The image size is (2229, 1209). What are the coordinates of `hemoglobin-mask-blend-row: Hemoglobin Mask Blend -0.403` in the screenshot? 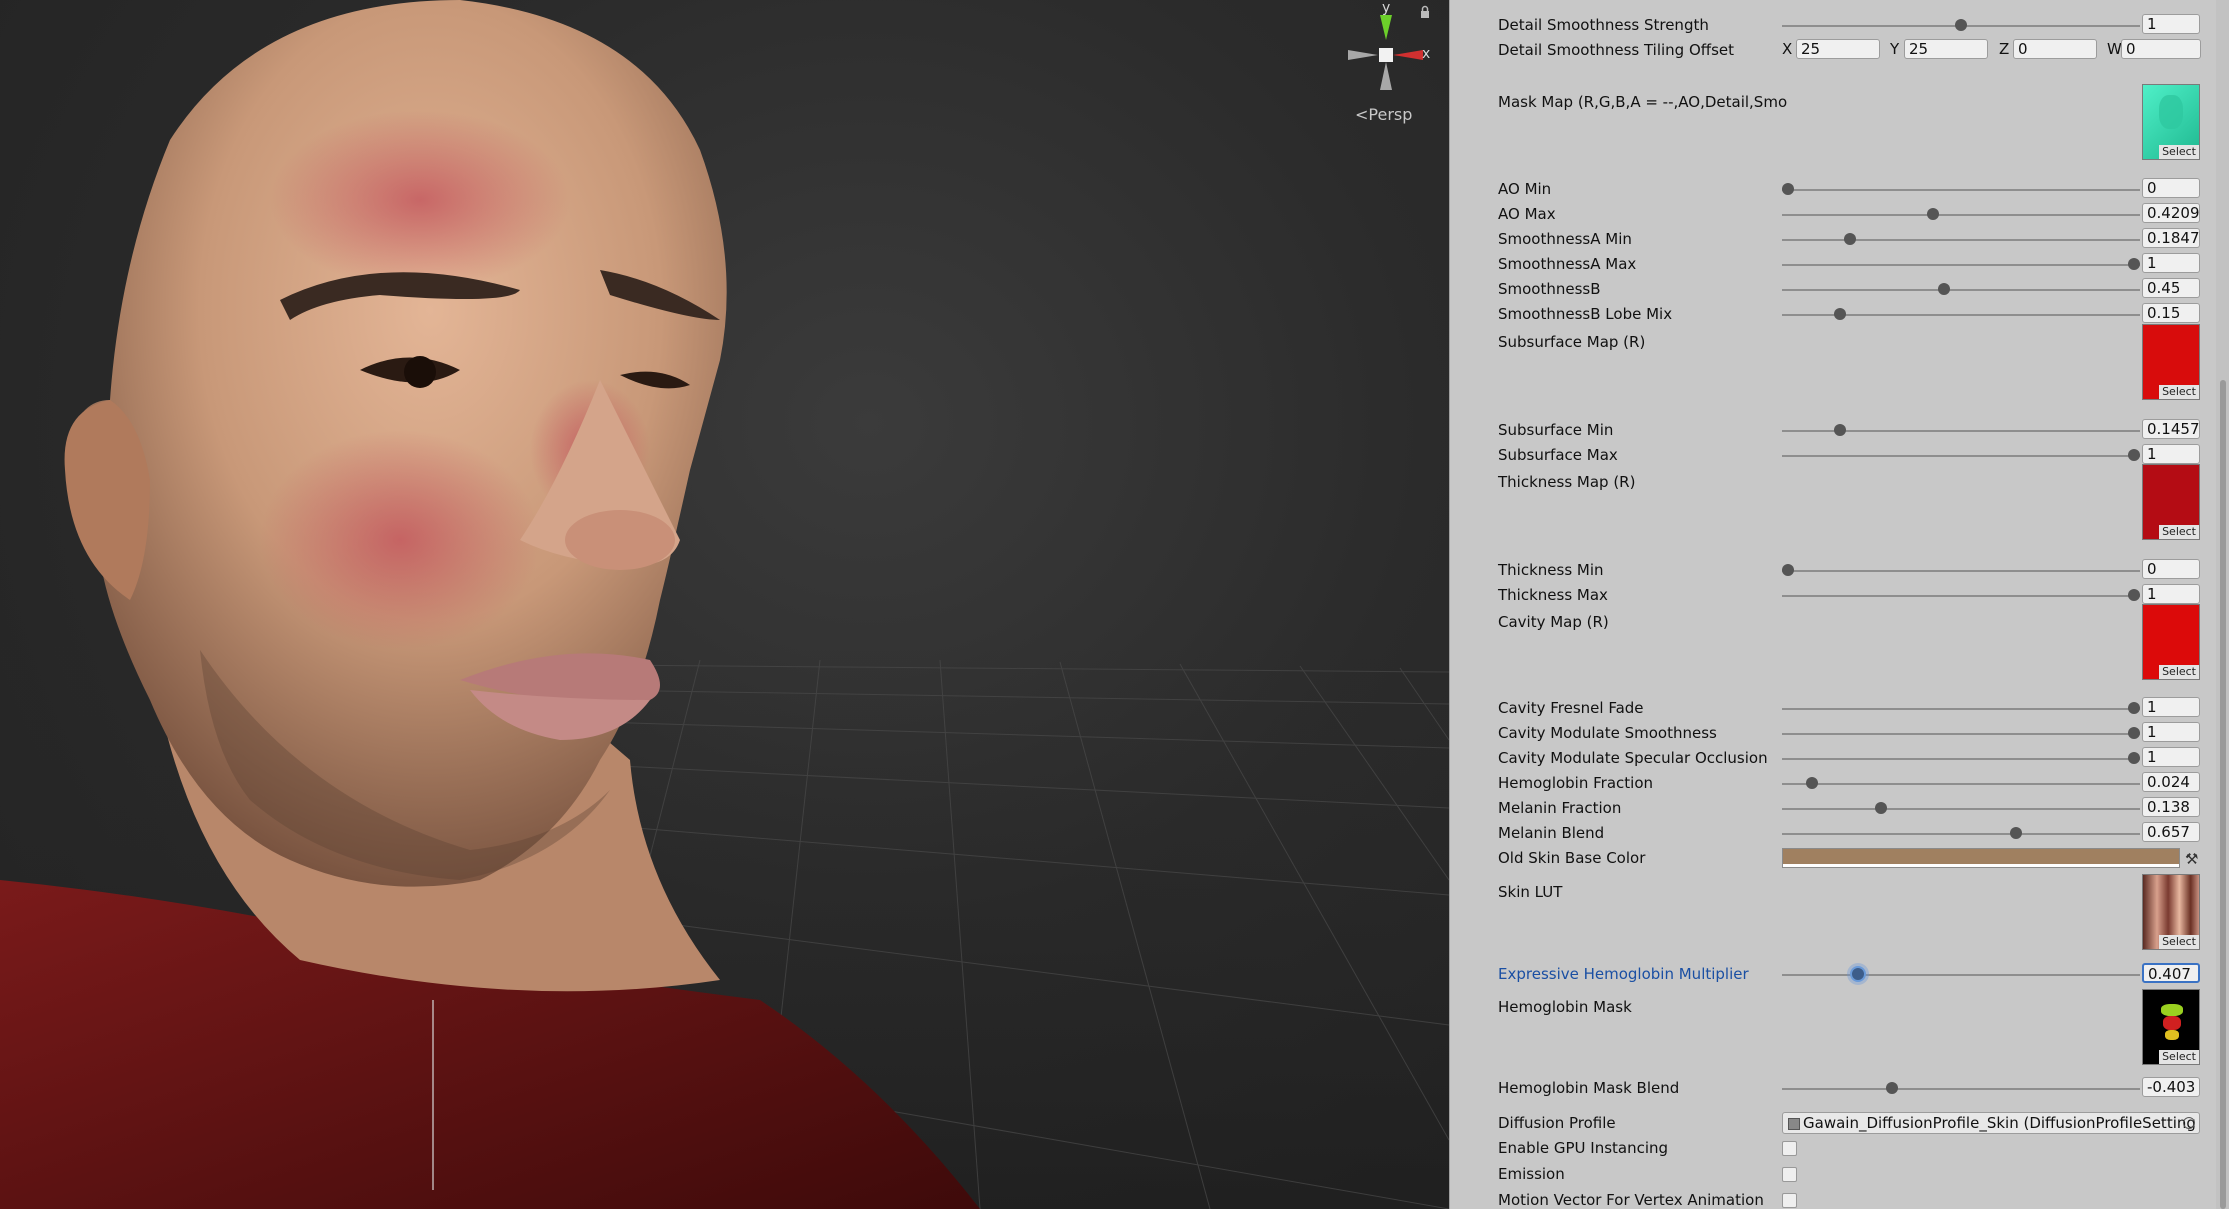 It's located at (1830, 1088).